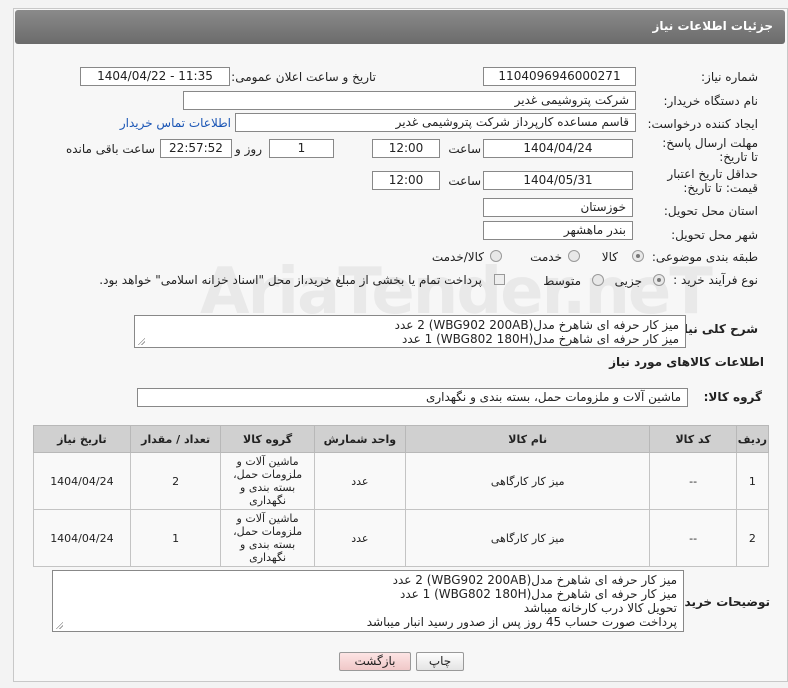 The width and height of the screenshot is (788, 688). What do you see at coordinates (546, 257) in the screenshot?
I see `category-option-service: خدمت` at bounding box center [546, 257].